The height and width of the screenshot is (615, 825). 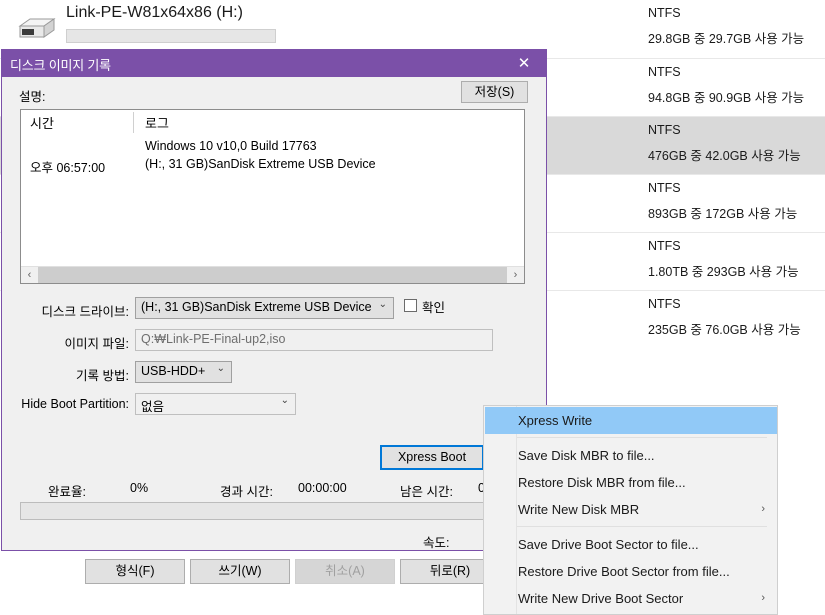 What do you see at coordinates (32, 97) in the screenshot?
I see `description-label: 설명:` at bounding box center [32, 97].